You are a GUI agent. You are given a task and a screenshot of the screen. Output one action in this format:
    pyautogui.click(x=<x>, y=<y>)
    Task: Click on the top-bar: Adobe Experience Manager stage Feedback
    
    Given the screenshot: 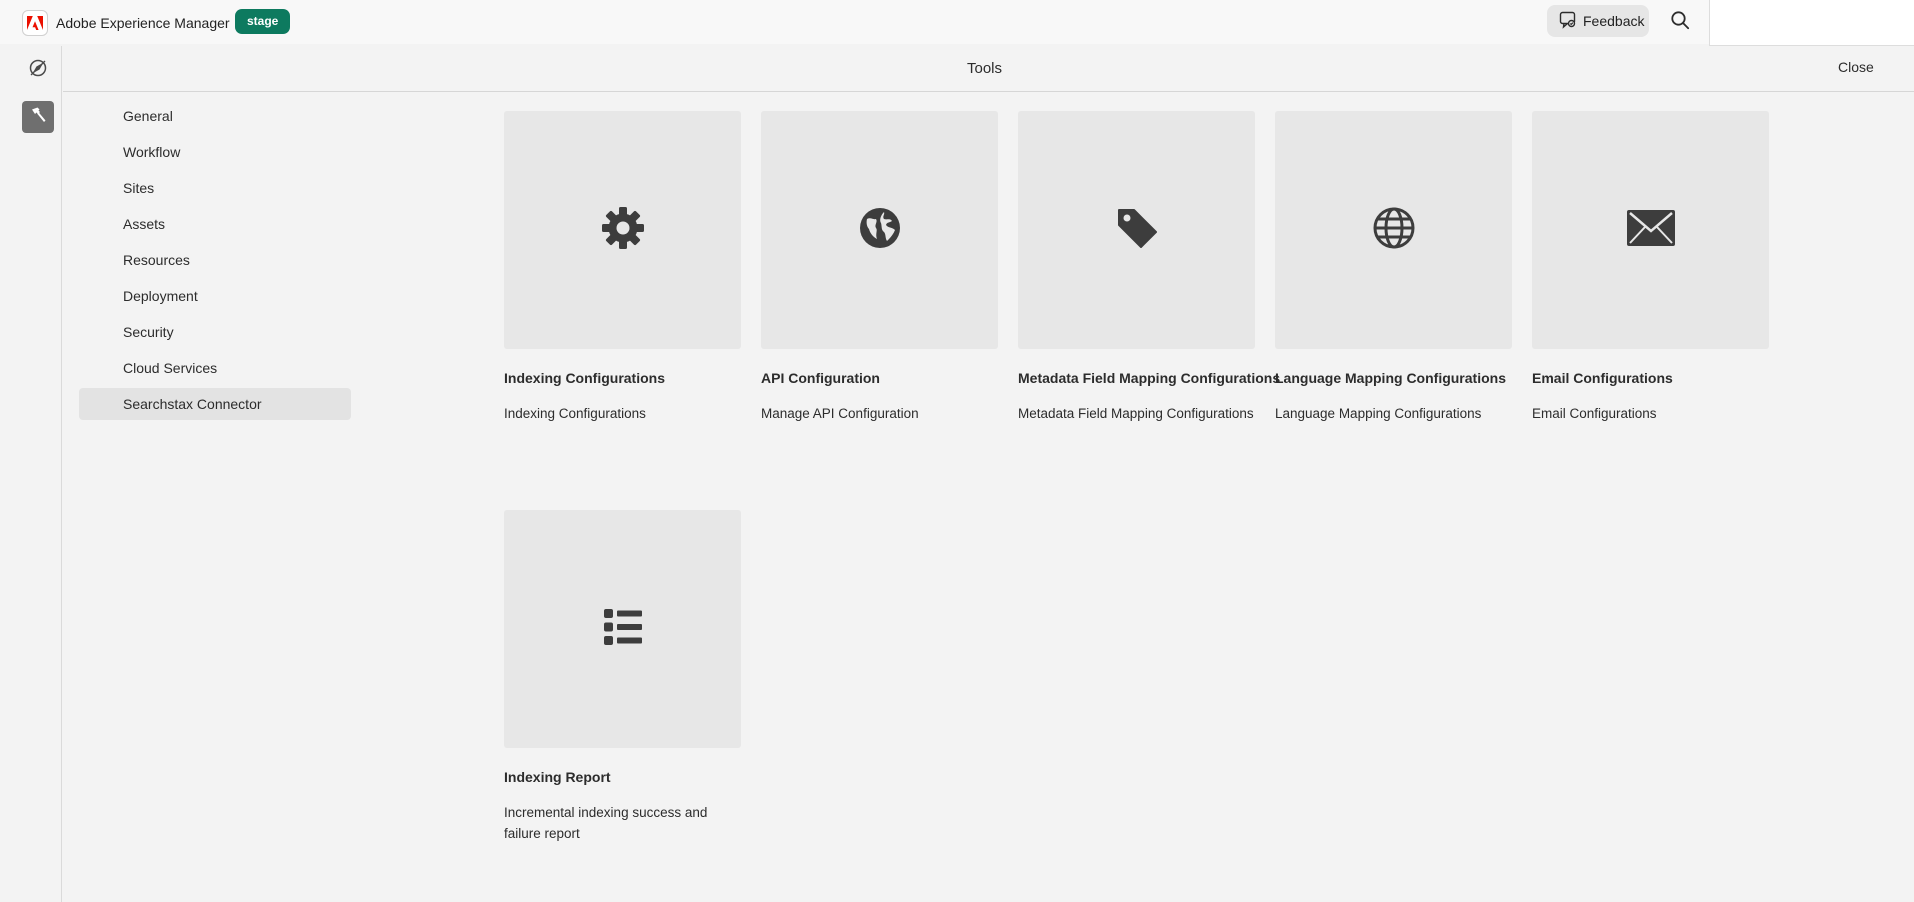 What is the action you would take?
    pyautogui.click(x=957, y=23)
    